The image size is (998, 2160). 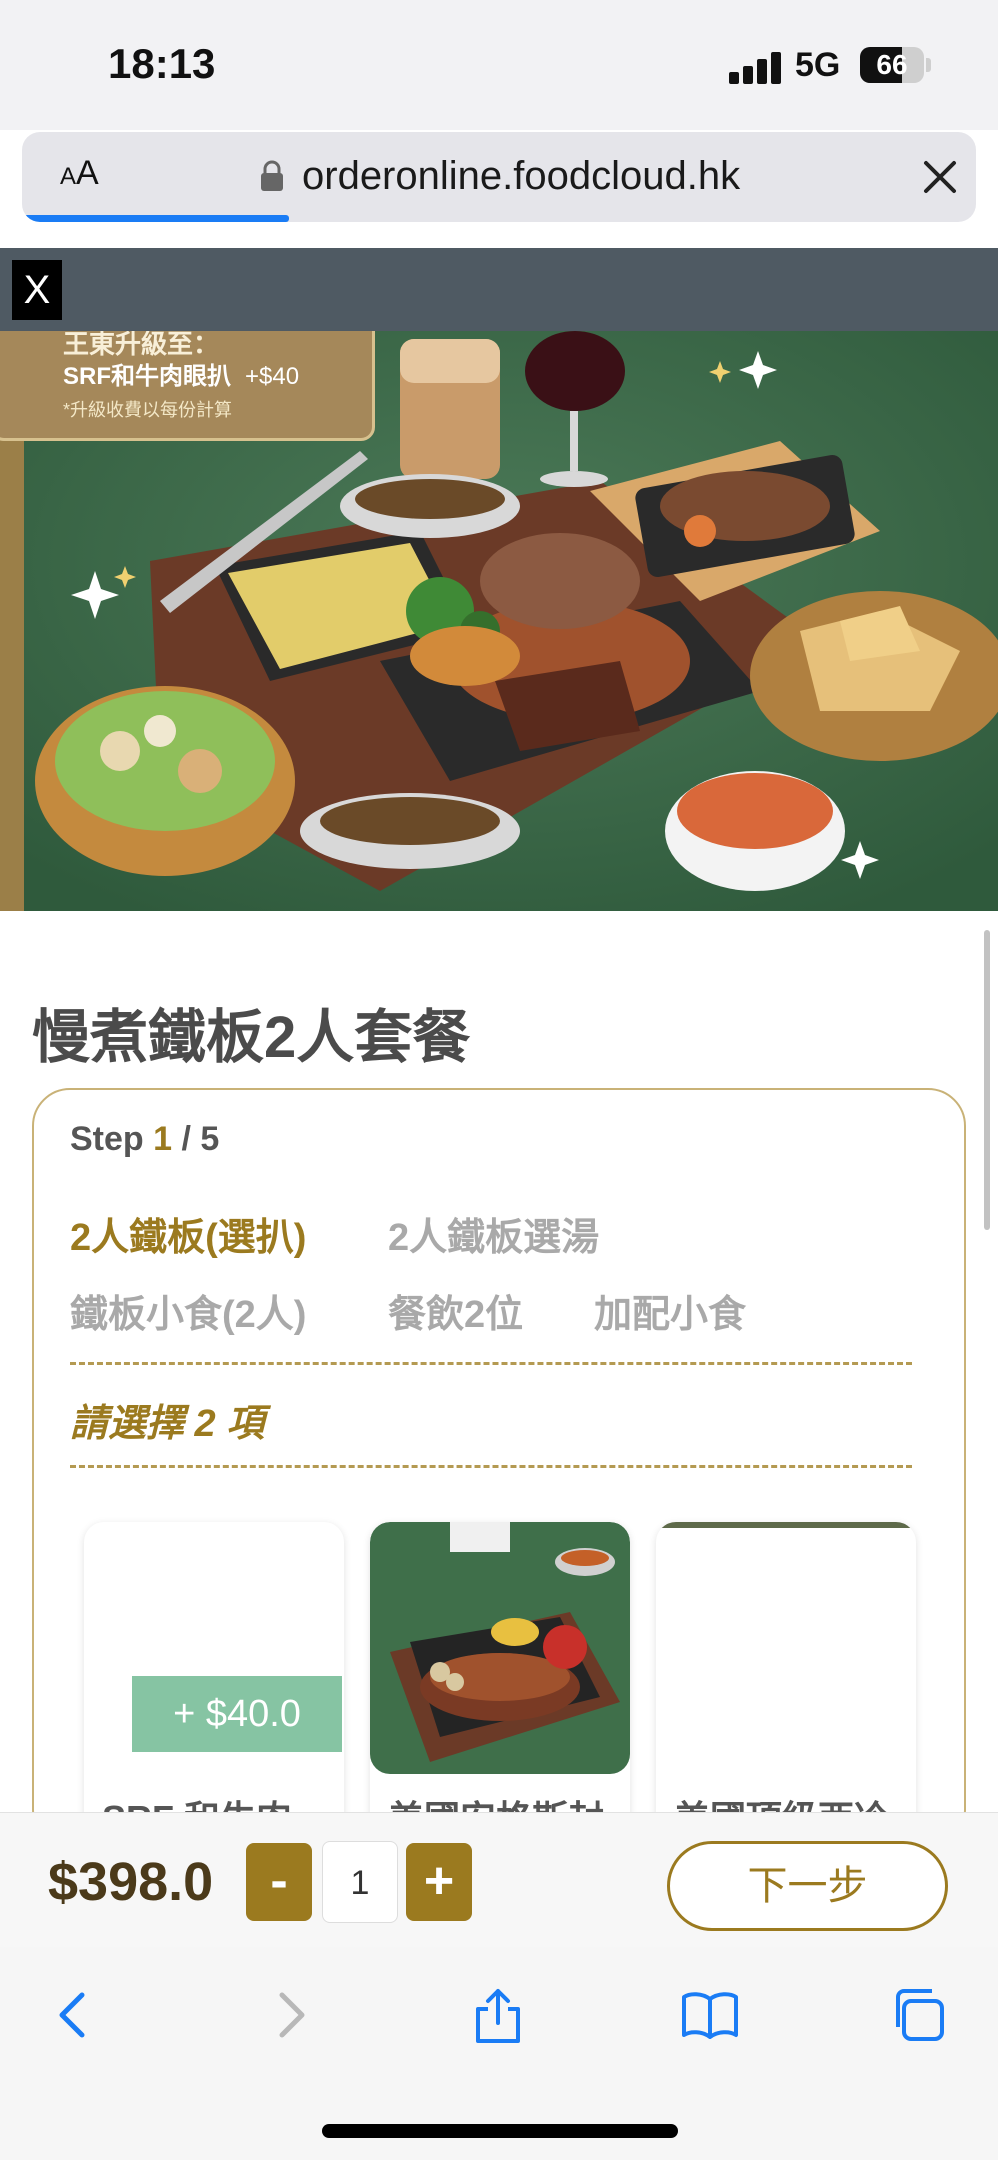 I want to click on promo-line2: SRF和牛肉眼扒 +$40, so click(x=181, y=373).